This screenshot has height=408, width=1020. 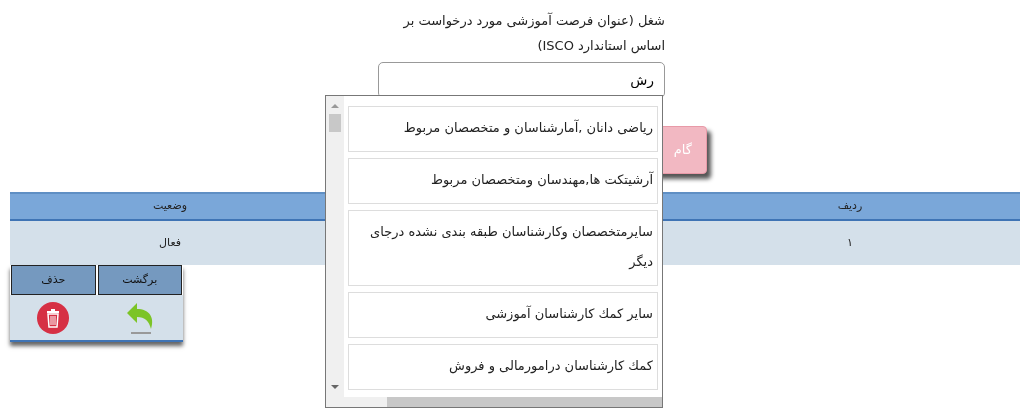 I want to click on column-header: ردیف, so click(x=850, y=206).